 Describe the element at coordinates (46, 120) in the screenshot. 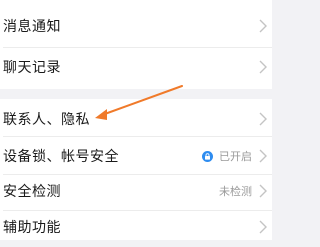

I see `settings-item-label: 联系人、隐私` at that location.